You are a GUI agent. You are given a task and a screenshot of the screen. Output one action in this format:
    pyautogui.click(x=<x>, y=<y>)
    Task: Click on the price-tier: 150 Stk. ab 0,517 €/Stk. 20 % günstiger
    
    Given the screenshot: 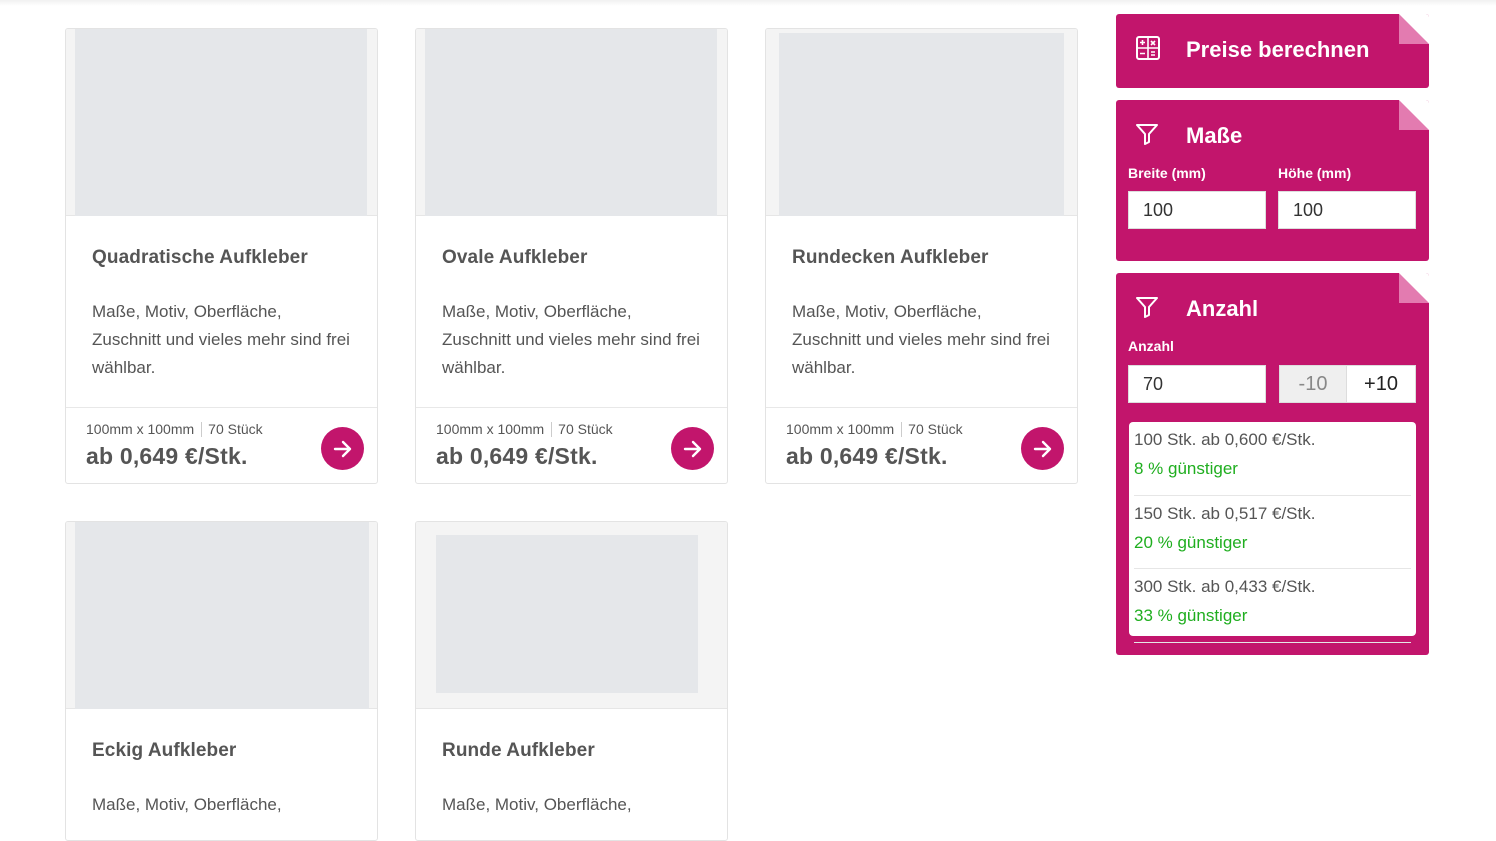 What is the action you would take?
    pyautogui.click(x=1272, y=532)
    